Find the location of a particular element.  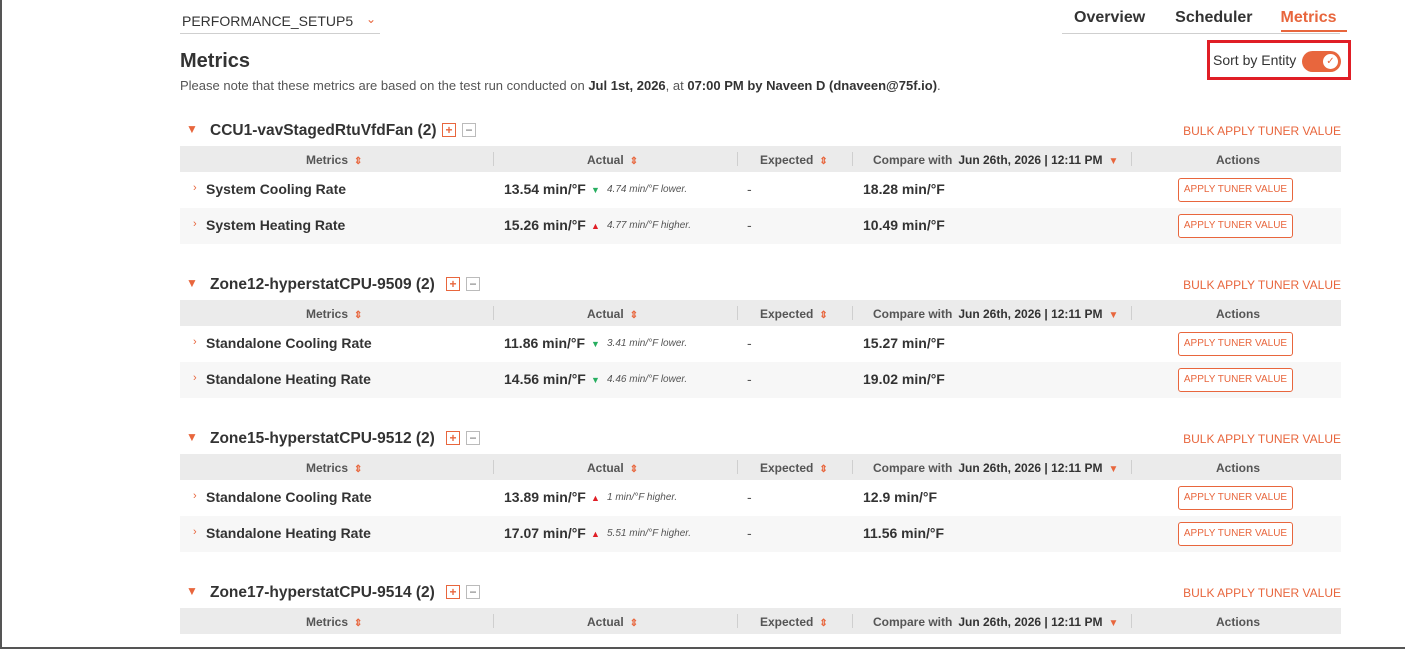

section-controls: + − is located at coordinates (459, 130).